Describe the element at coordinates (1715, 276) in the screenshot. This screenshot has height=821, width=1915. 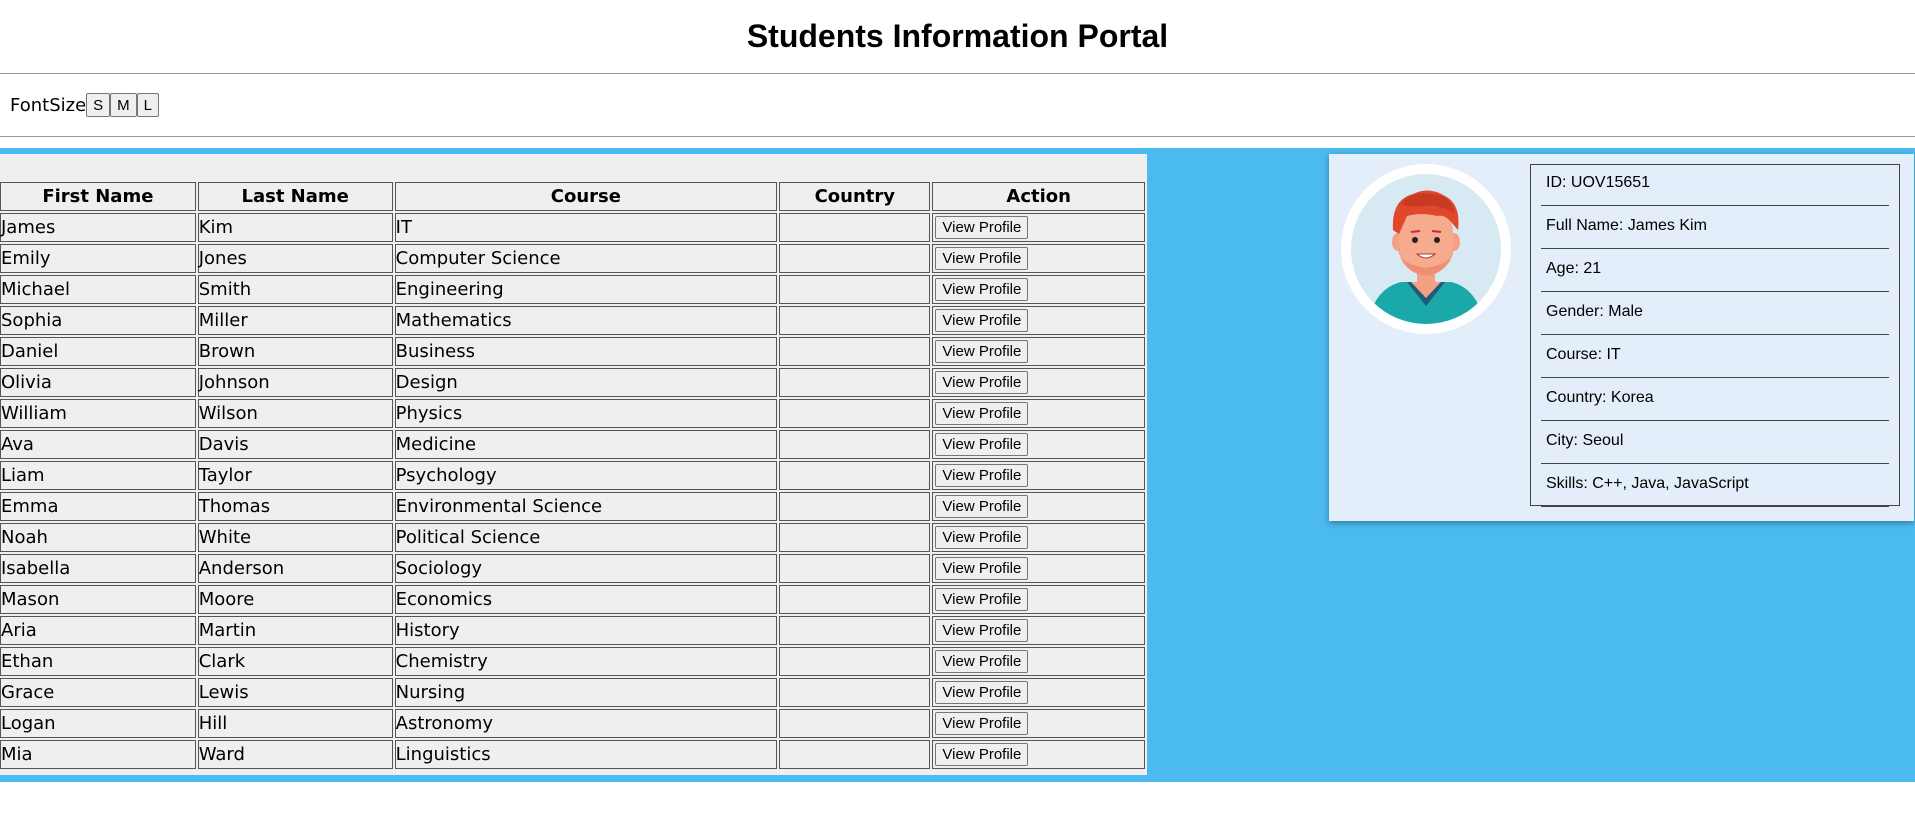
I see `profile-age: Age: 21` at that location.